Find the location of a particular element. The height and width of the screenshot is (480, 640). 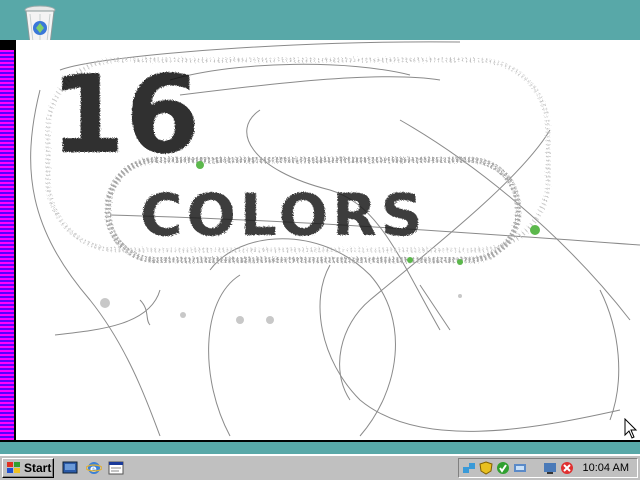

network-connection-icon is located at coordinates (520, 468).